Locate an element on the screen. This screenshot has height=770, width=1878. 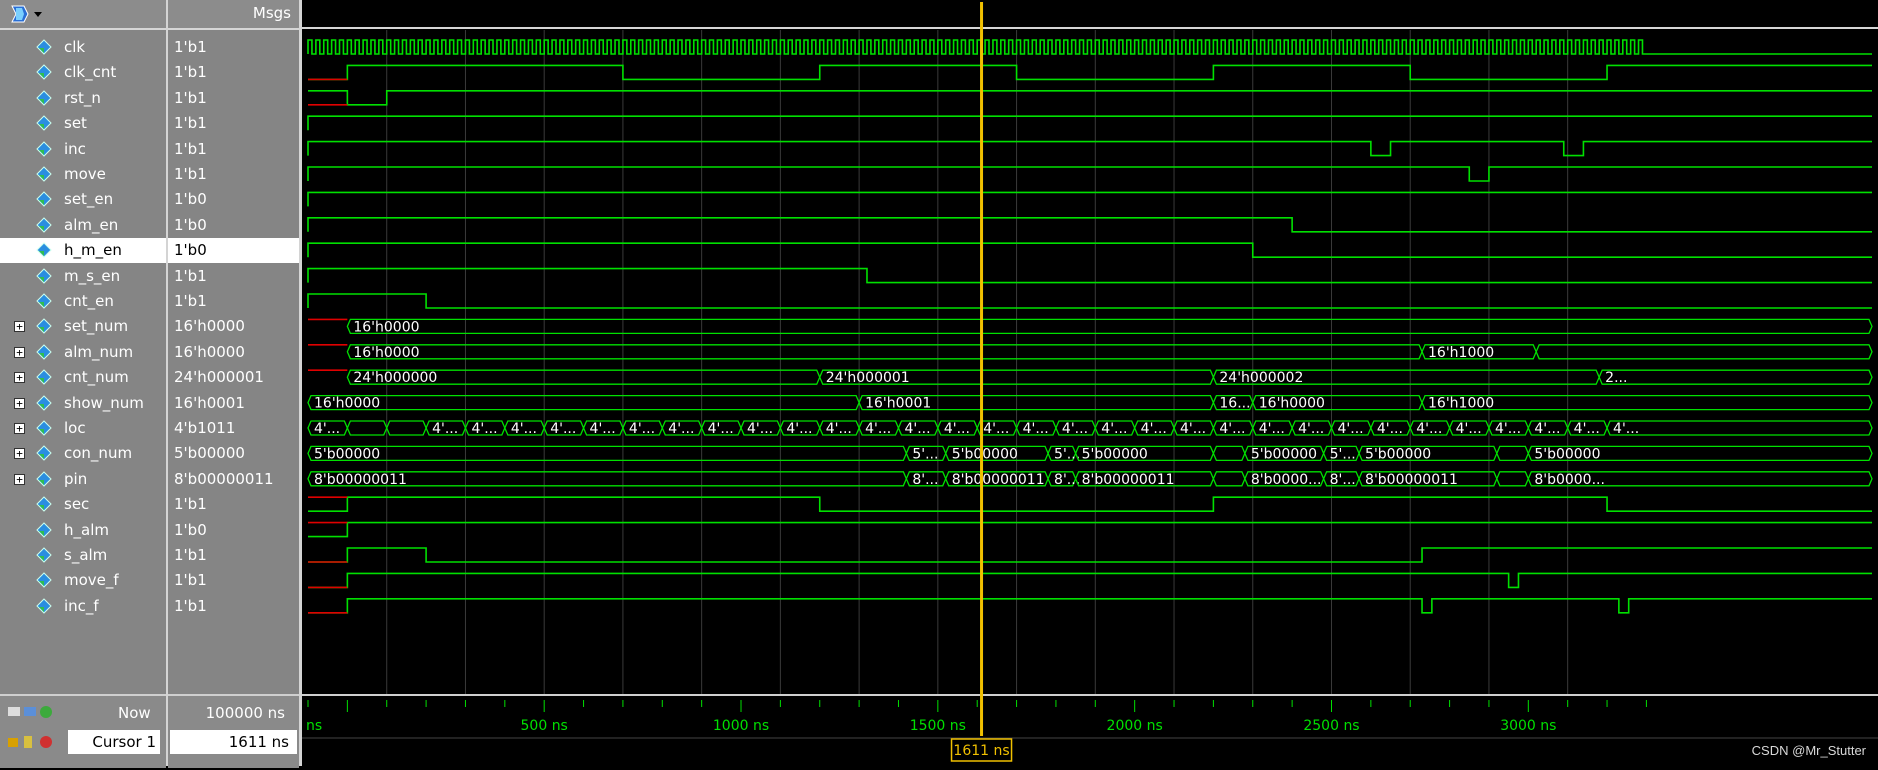
signal-row: cnt_en is located at coordinates (83, 301).